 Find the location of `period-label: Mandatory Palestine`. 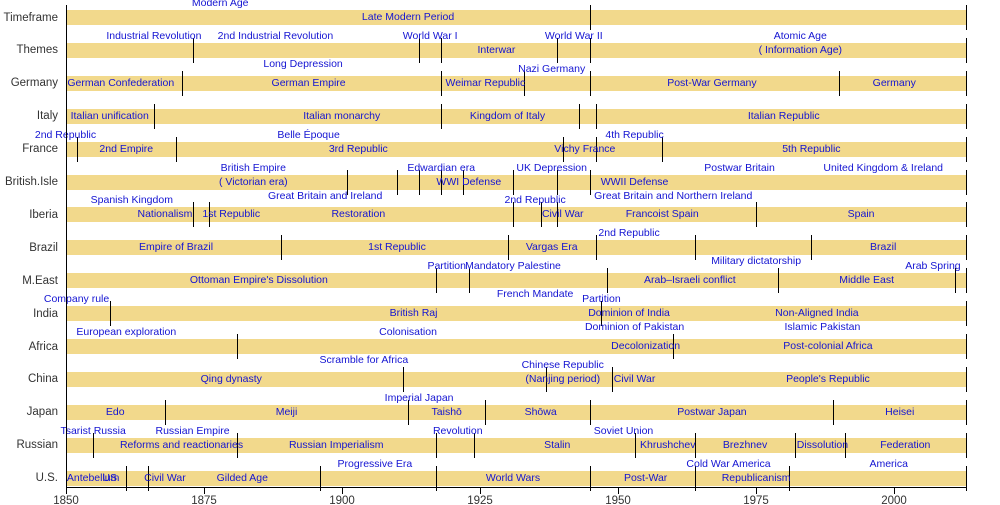

period-label: Mandatory Palestine is located at coordinates (513, 266).